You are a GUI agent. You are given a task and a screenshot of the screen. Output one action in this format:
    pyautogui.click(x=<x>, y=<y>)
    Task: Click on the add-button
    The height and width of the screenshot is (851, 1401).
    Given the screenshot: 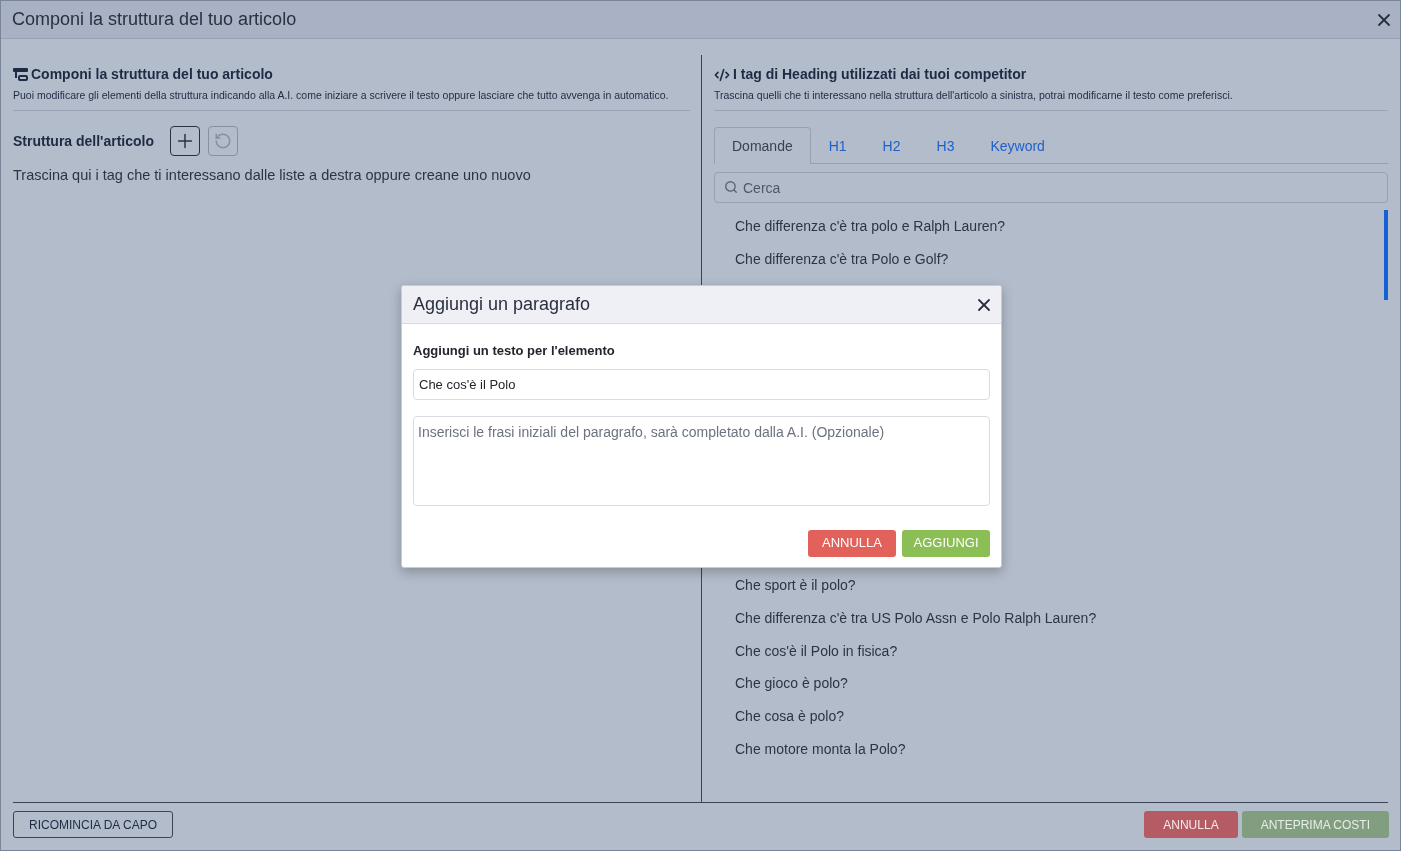 What is the action you would take?
    pyautogui.click(x=185, y=141)
    